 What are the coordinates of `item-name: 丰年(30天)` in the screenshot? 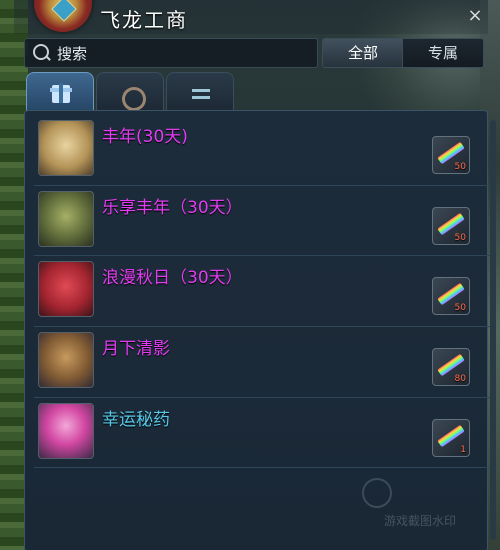 It's located at (145, 137).